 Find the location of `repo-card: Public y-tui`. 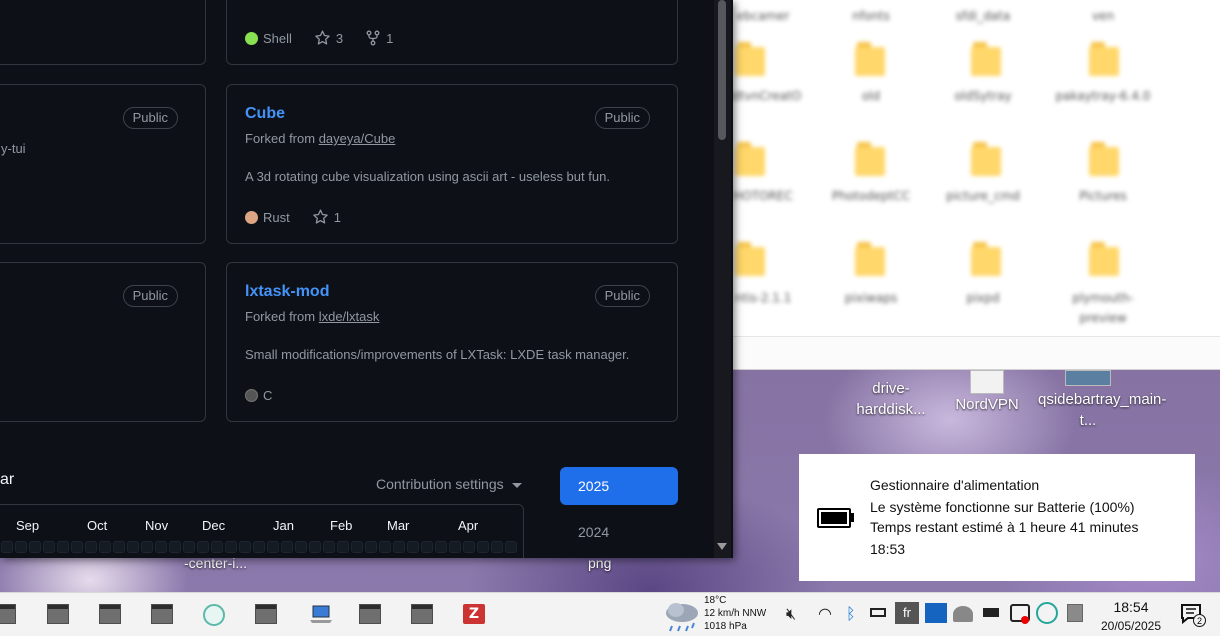

repo-card: Public y-tui is located at coordinates (103, 164).